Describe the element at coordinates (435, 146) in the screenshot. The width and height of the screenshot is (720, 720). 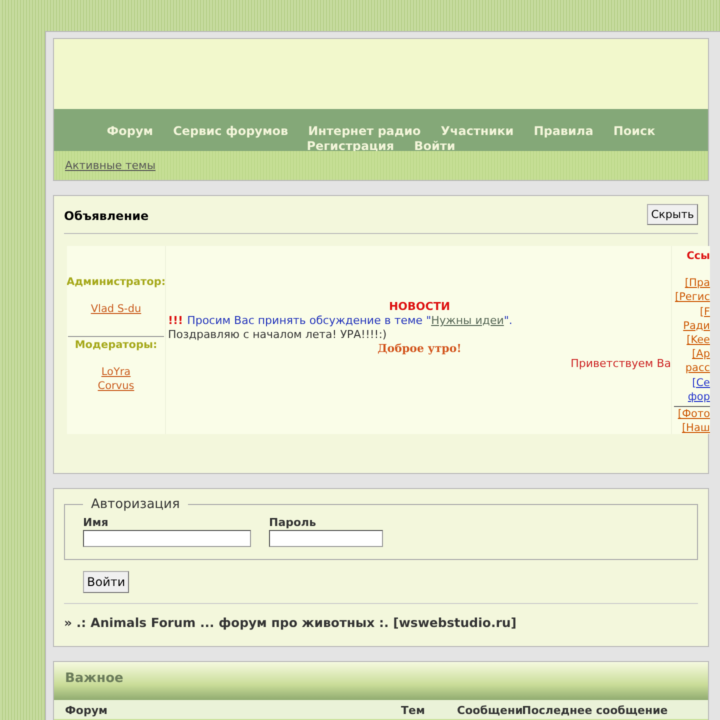
I see `nav-link: Войти` at that location.